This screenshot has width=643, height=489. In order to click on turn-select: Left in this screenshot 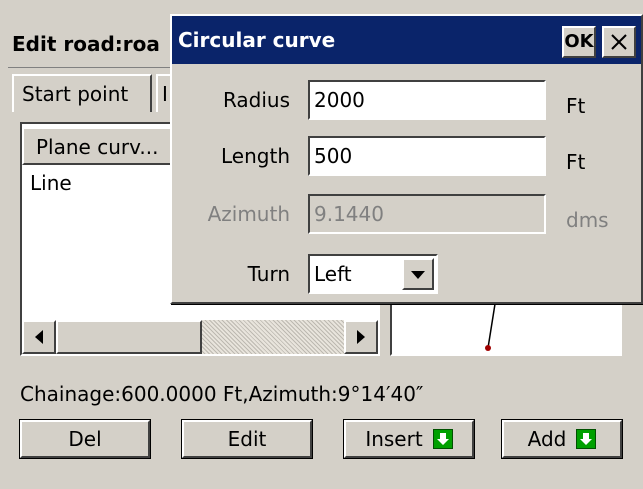, I will do `click(373, 274)`.